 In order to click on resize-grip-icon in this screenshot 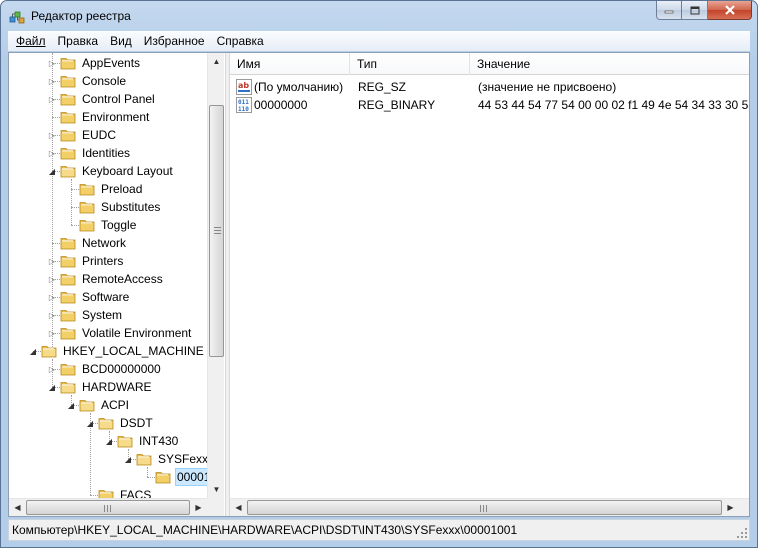, I will do `click(742, 533)`.